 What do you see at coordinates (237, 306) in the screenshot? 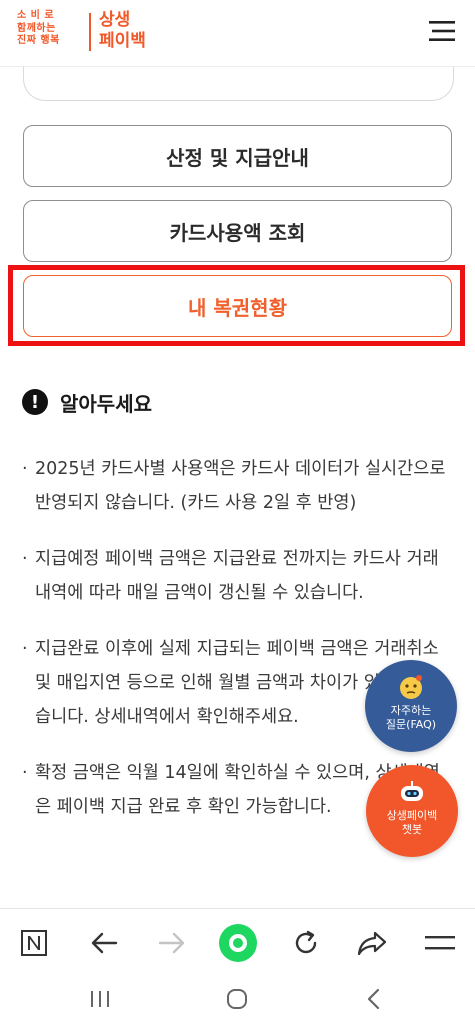
I see `my-recovery-status-button: 내 복권현황` at bounding box center [237, 306].